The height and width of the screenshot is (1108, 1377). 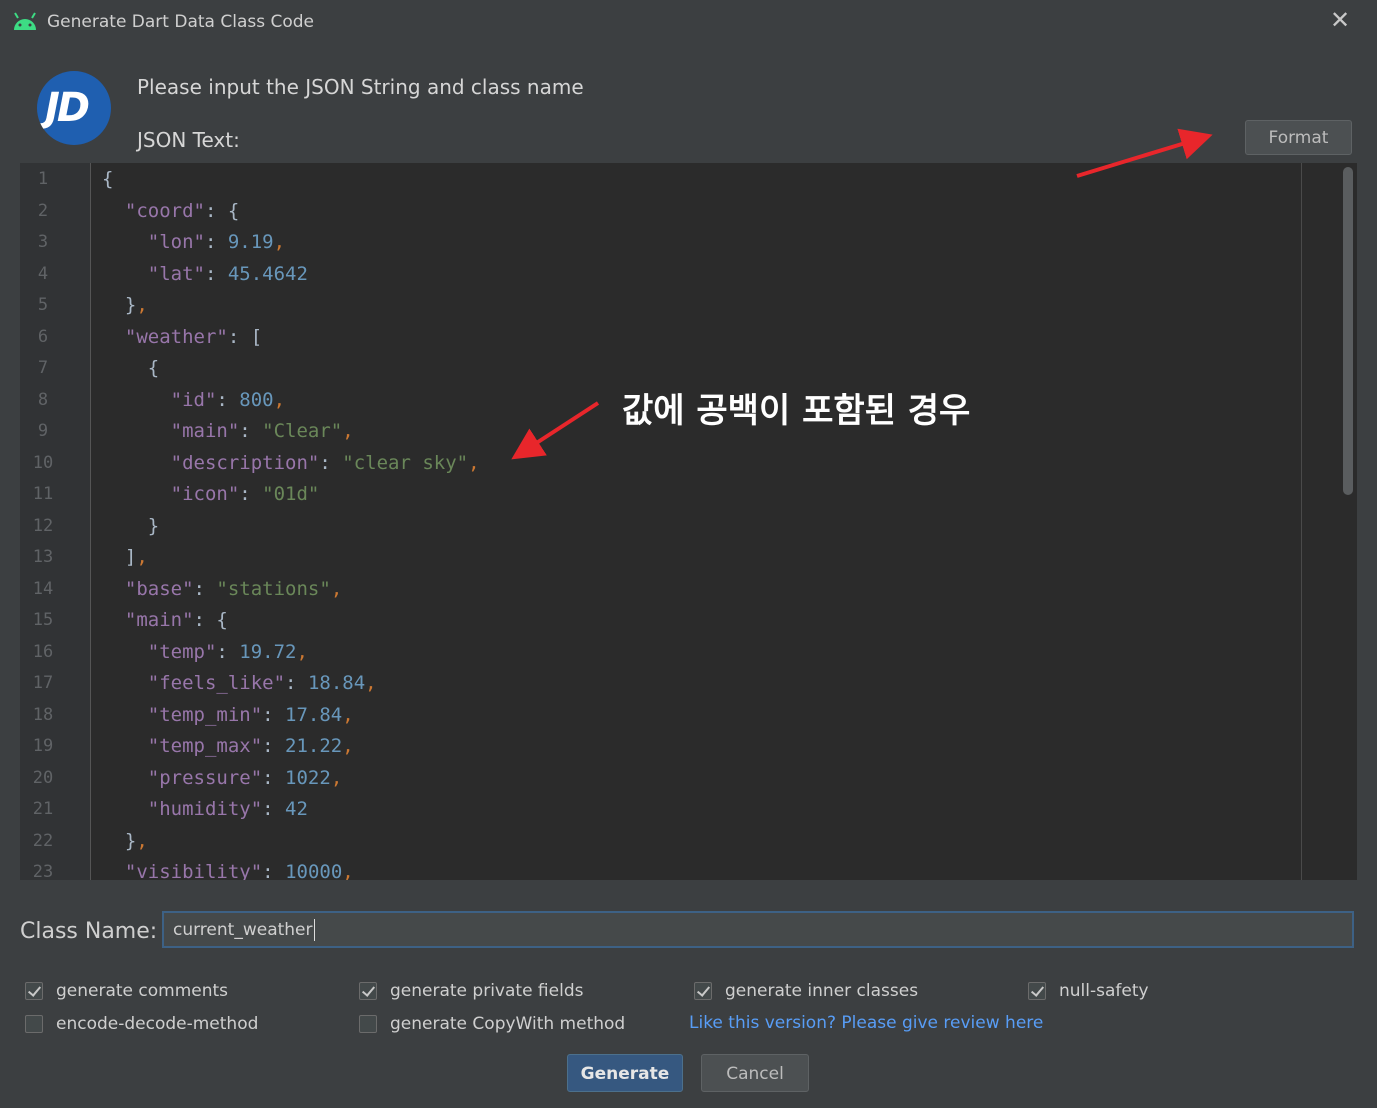 I want to click on code-text: "lon": 9.19,, so click(x=216, y=242).